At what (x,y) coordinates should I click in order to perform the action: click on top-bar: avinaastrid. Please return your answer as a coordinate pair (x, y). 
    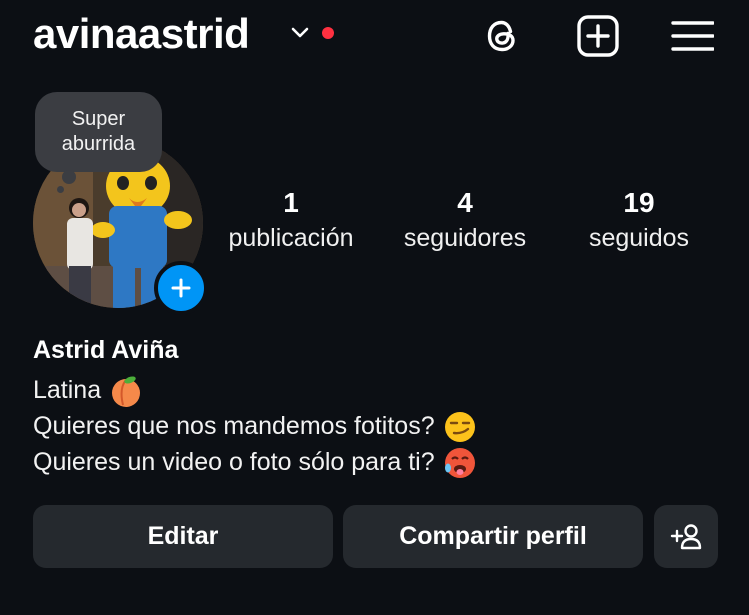
    Looking at the image, I should click on (374, 36).